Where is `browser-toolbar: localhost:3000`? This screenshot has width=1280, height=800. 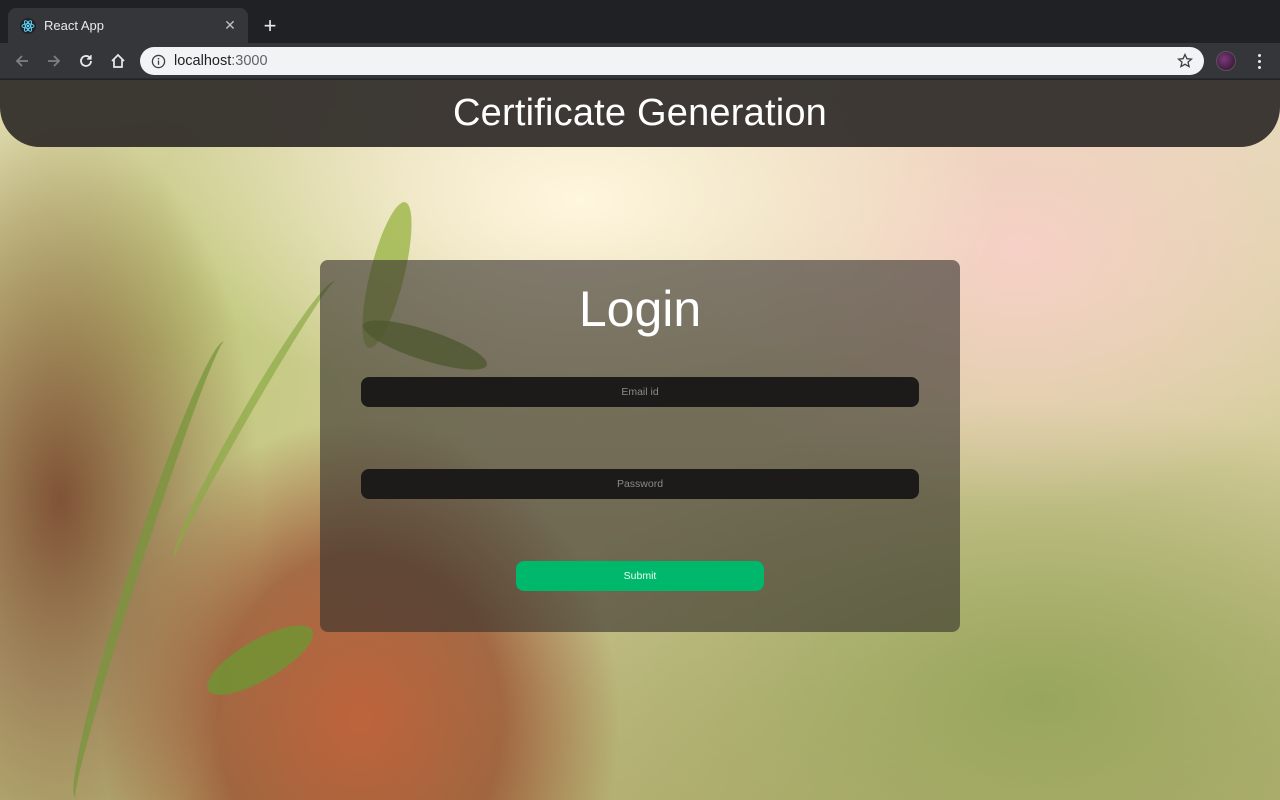
browser-toolbar: localhost:3000 is located at coordinates (640, 61).